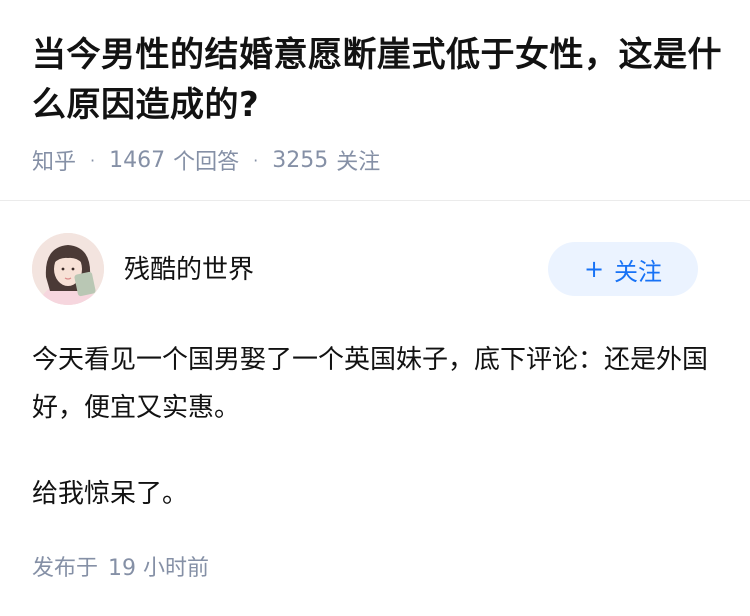  What do you see at coordinates (594, 269) in the screenshot?
I see `plus-icon: +` at bounding box center [594, 269].